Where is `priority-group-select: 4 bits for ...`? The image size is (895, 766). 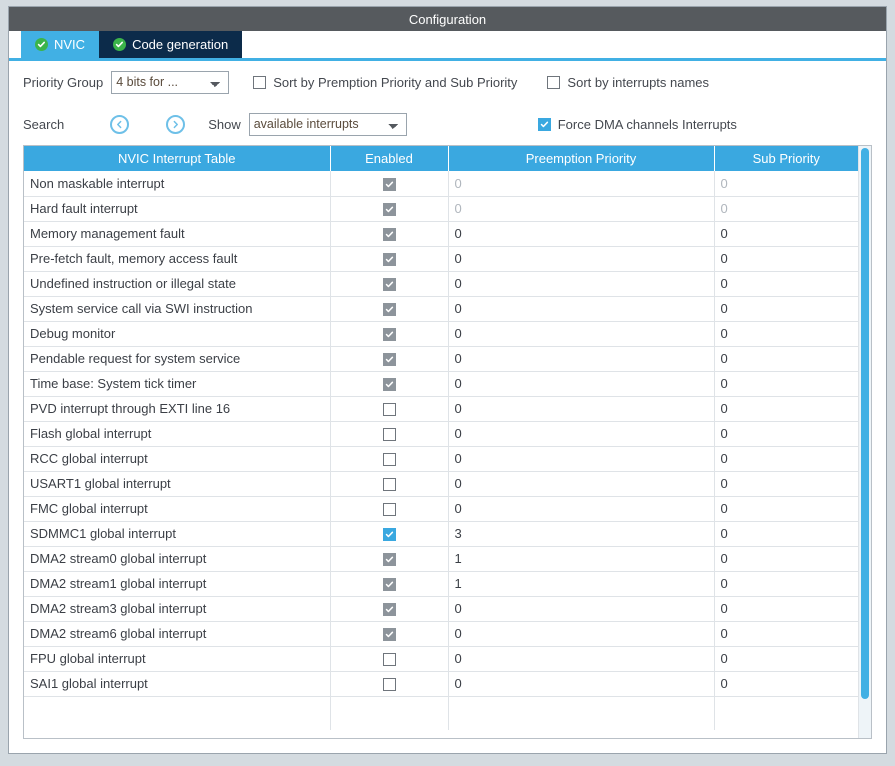
priority-group-select: 4 bits for ... is located at coordinates (170, 82).